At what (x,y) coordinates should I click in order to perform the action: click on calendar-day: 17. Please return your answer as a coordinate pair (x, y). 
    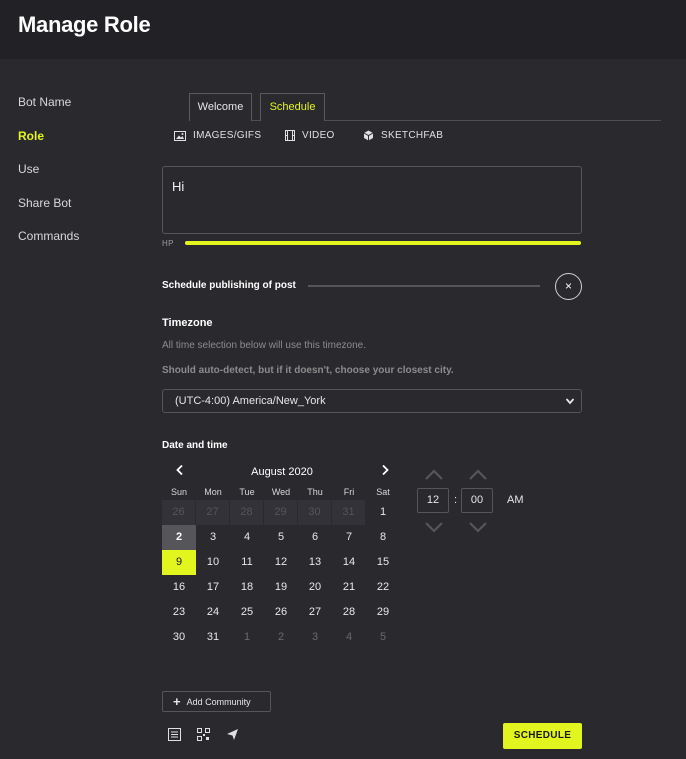
    Looking at the image, I should click on (213, 587).